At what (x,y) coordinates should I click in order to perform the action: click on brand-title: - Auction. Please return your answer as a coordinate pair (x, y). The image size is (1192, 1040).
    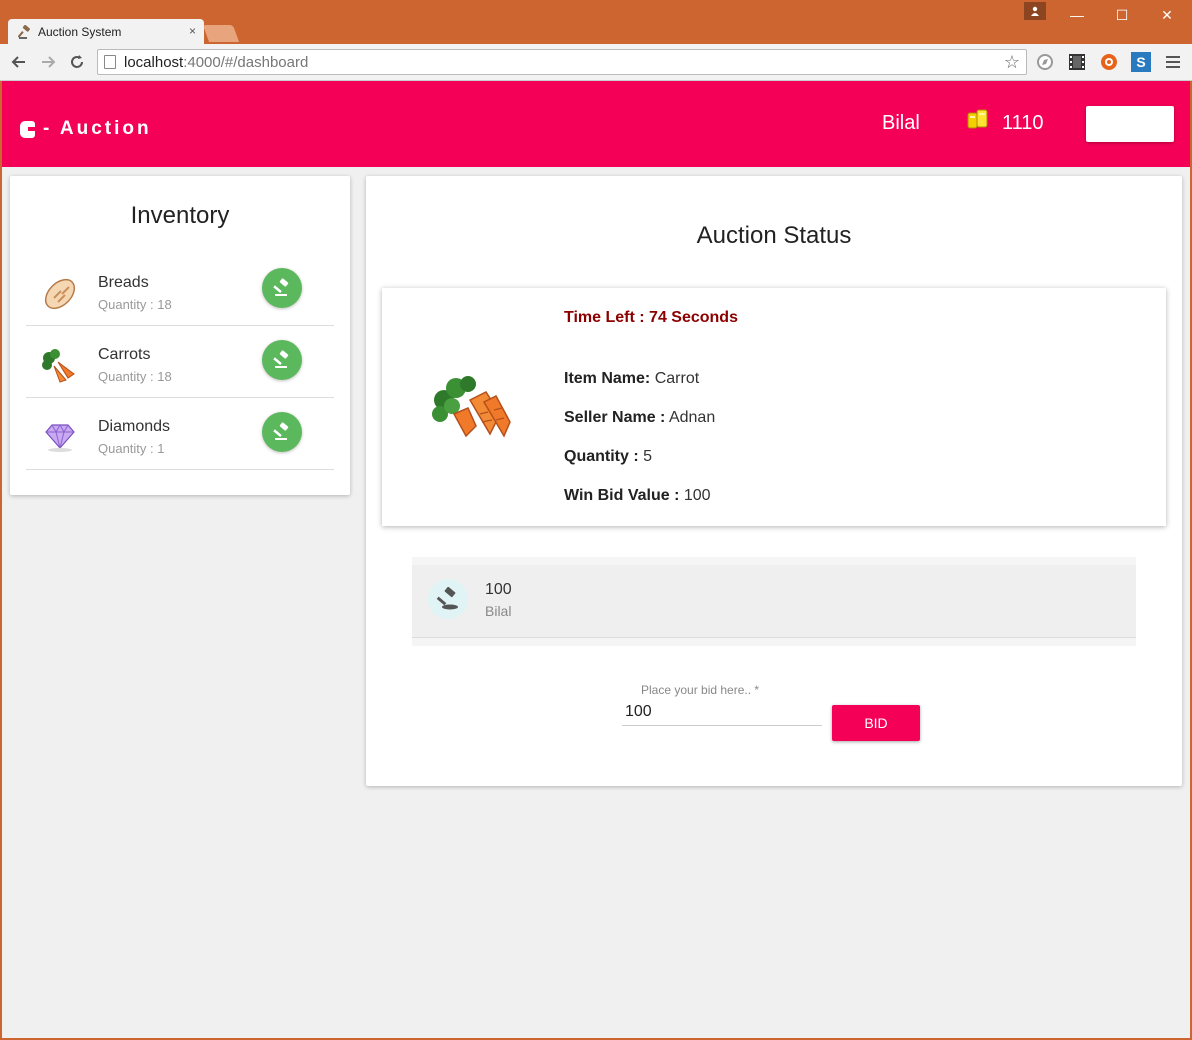
    Looking at the image, I should click on (97, 128).